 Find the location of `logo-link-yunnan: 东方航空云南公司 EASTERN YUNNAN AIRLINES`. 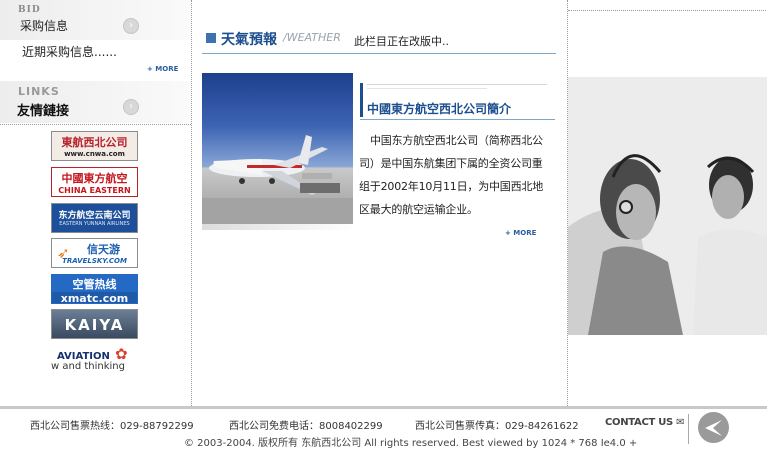

logo-link-yunnan: 东方航空云南公司 EASTERN YUNNAN AIRLINES is located at coordinates (94, 218).